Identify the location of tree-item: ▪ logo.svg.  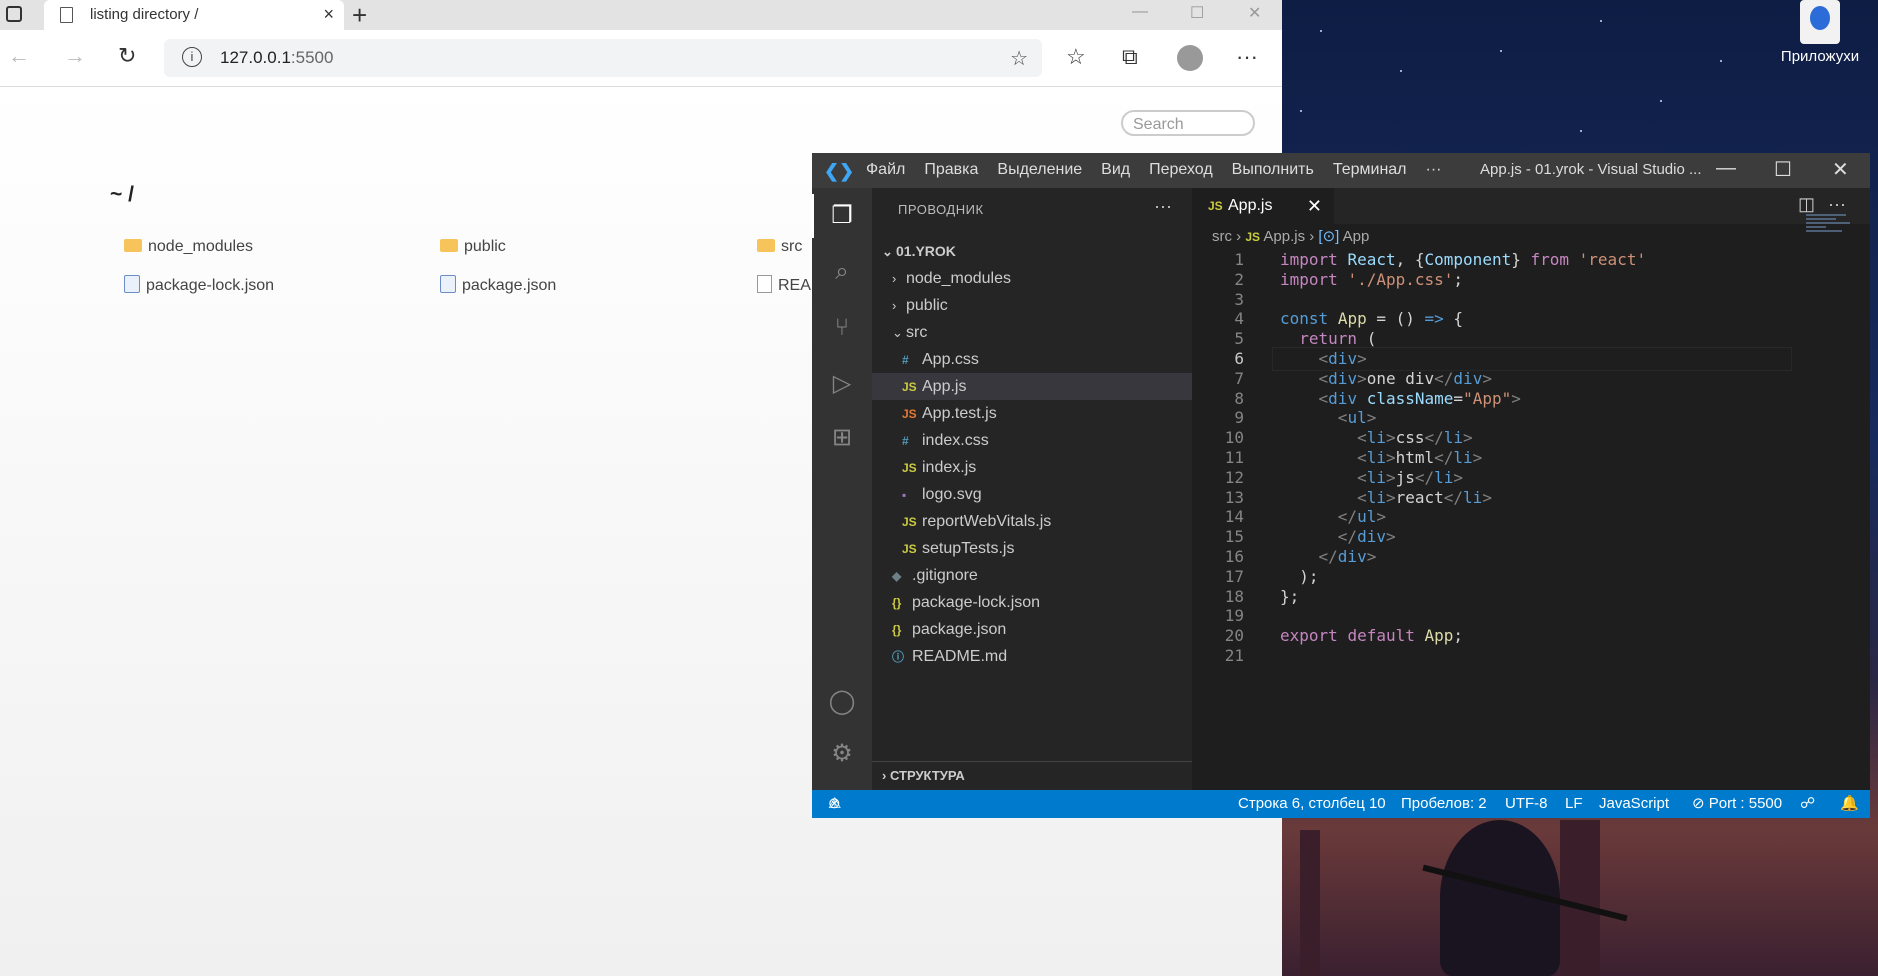
(1032, 494).